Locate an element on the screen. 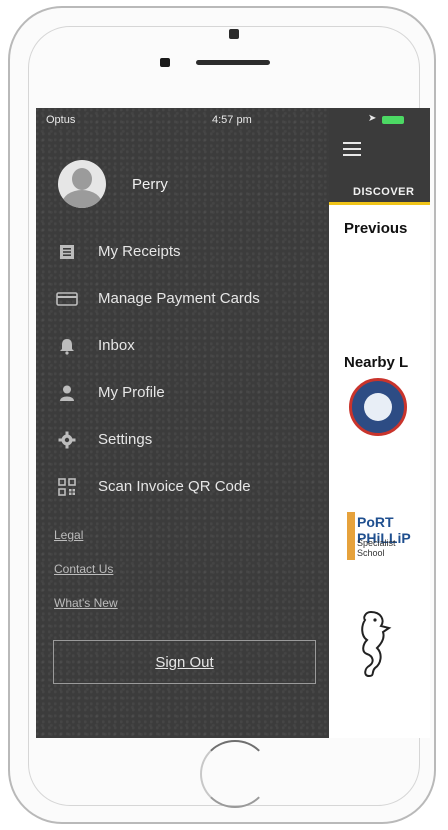 The width and height of the screenshot is (448, 830). hamburger-menu-icon is located at coordinates (352, 151).